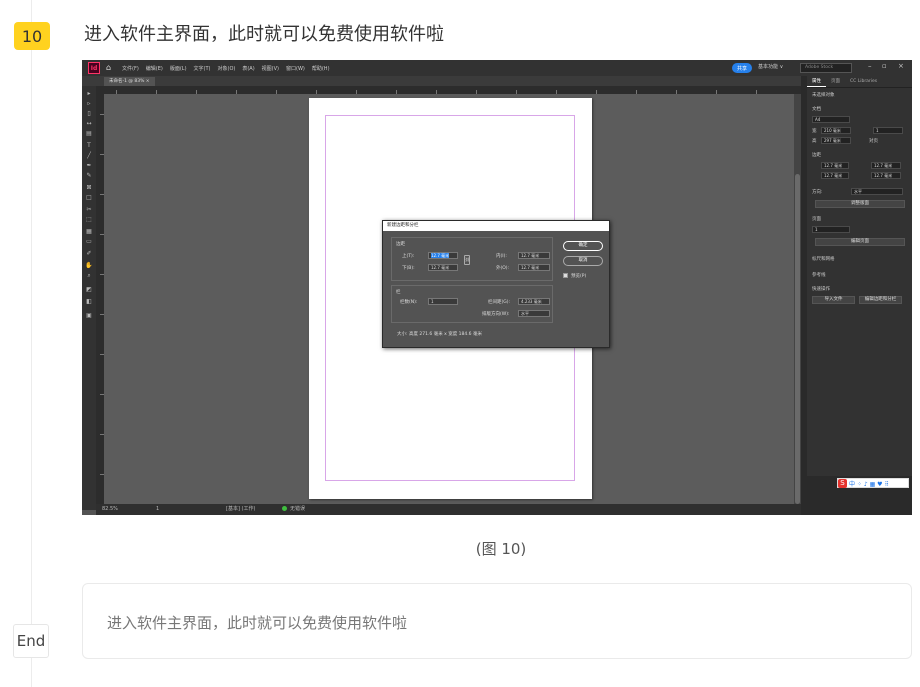 The height and width of the screenshot is (687, 920). I want to click on margins-group-heading: 边距, so click(400, 244).